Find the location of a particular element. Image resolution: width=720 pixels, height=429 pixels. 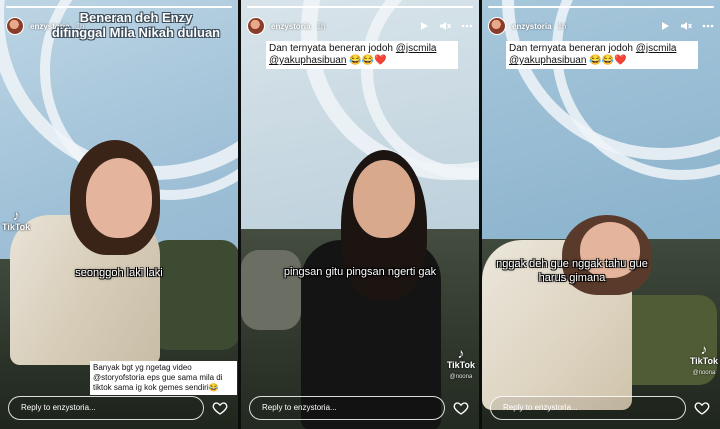

tiktok-watermark: ♪ TikTok is located at coordinates (16, 219).